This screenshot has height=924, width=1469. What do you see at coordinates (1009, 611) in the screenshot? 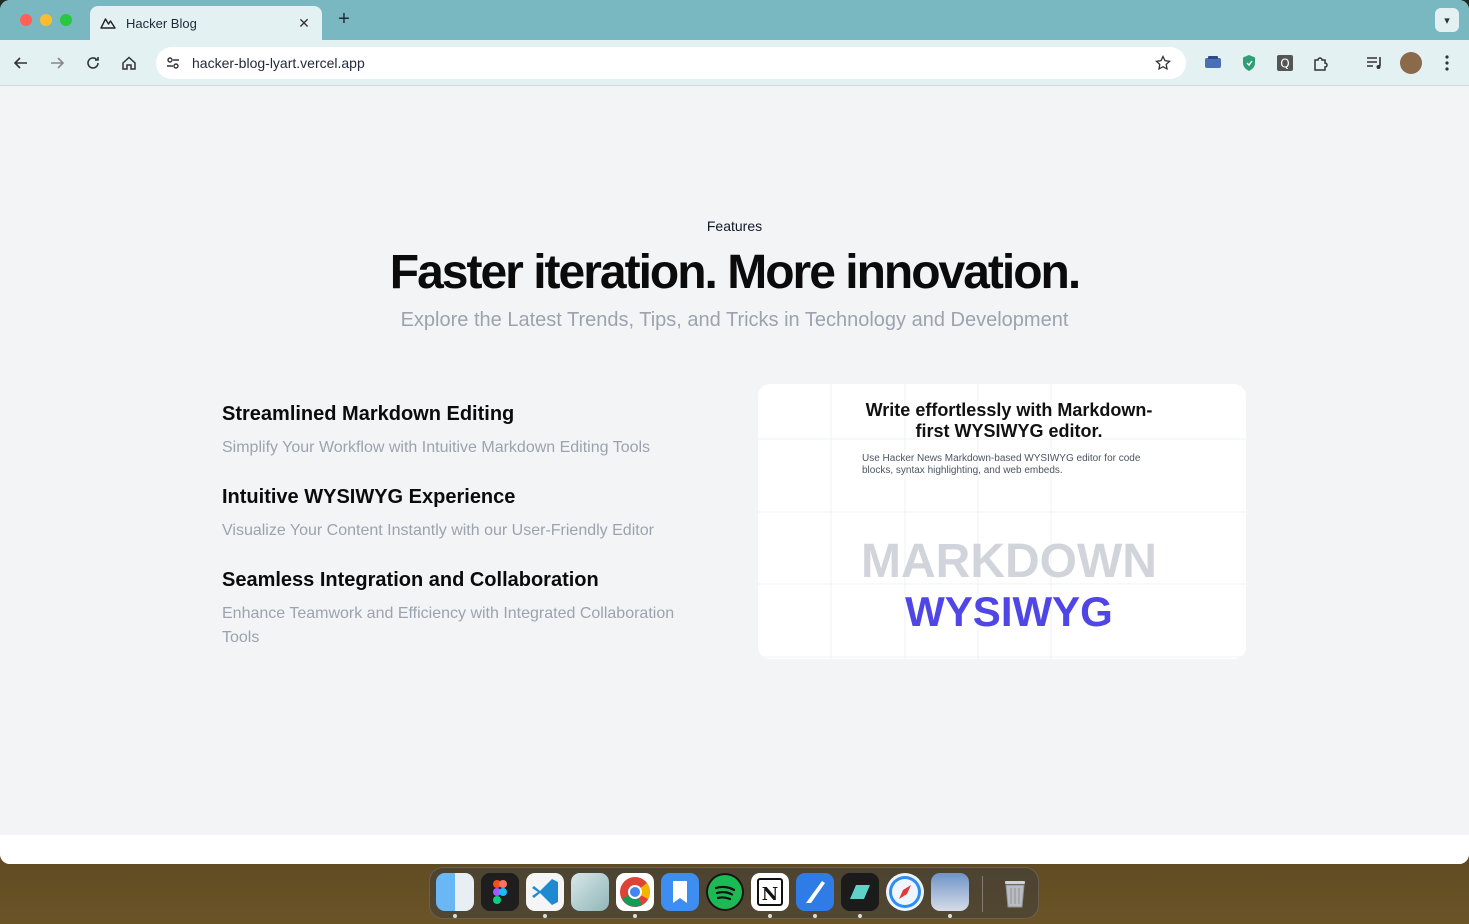
I see `wysiwyg-wordmark: WYSIWYG` at bounding box center [1009, 611].